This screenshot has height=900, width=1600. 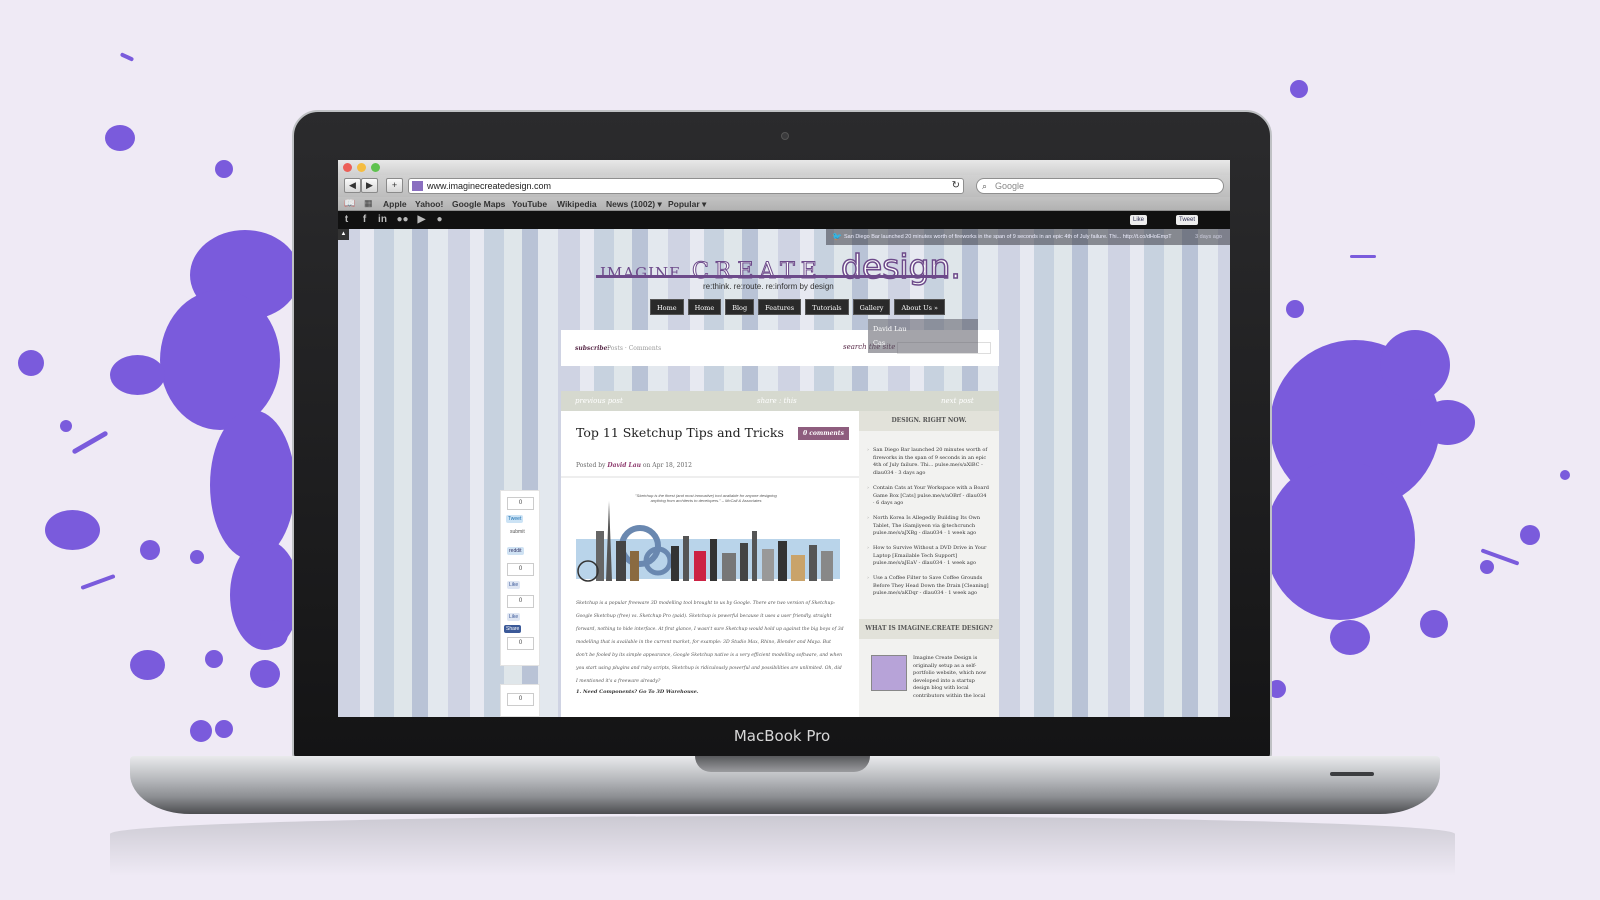 I want to click on bookmark-item: Yahoo!, so click(x=429, y=204).